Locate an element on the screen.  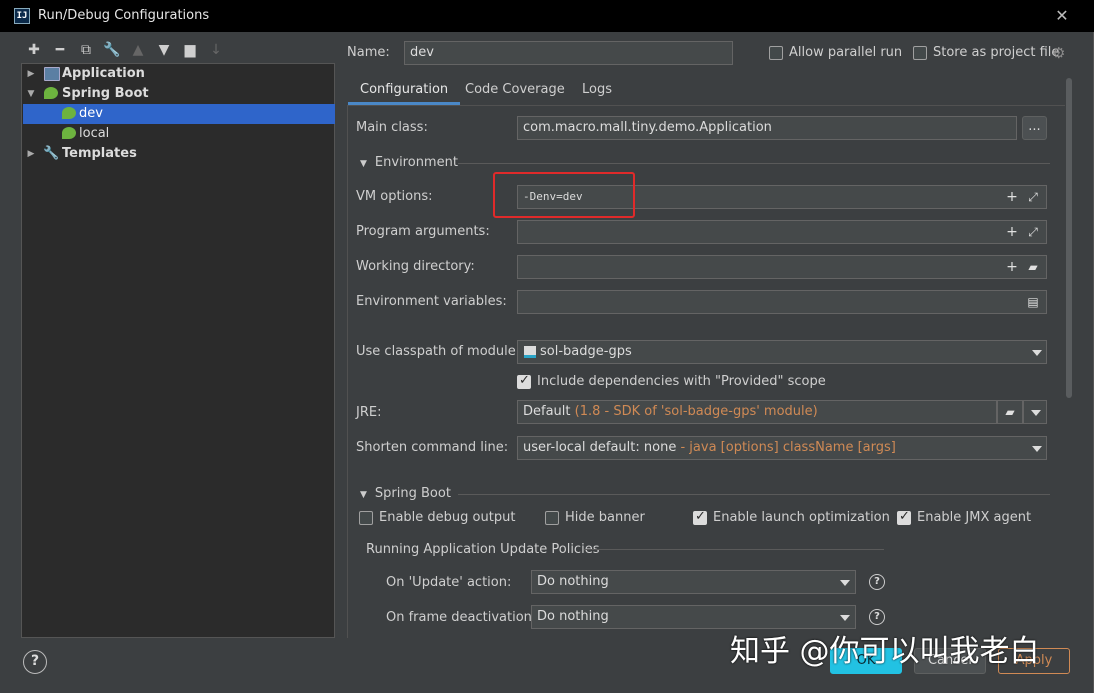
jre-label: JRE: is located at coordinates (369, 412).